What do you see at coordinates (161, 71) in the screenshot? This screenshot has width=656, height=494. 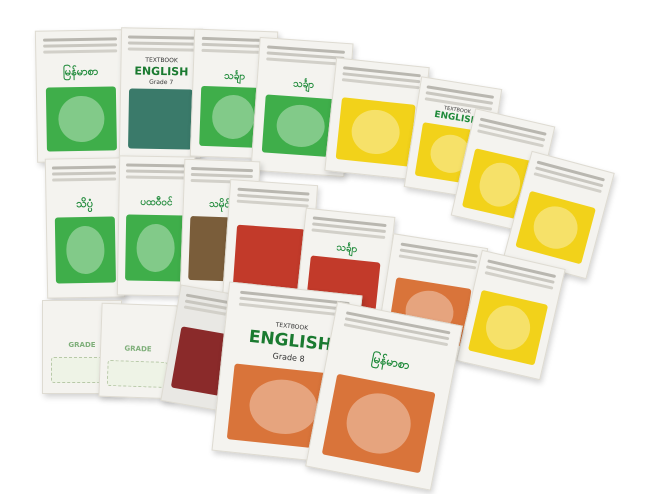 I see `book-title: ENGLISH` at bounding box center [161, 71].